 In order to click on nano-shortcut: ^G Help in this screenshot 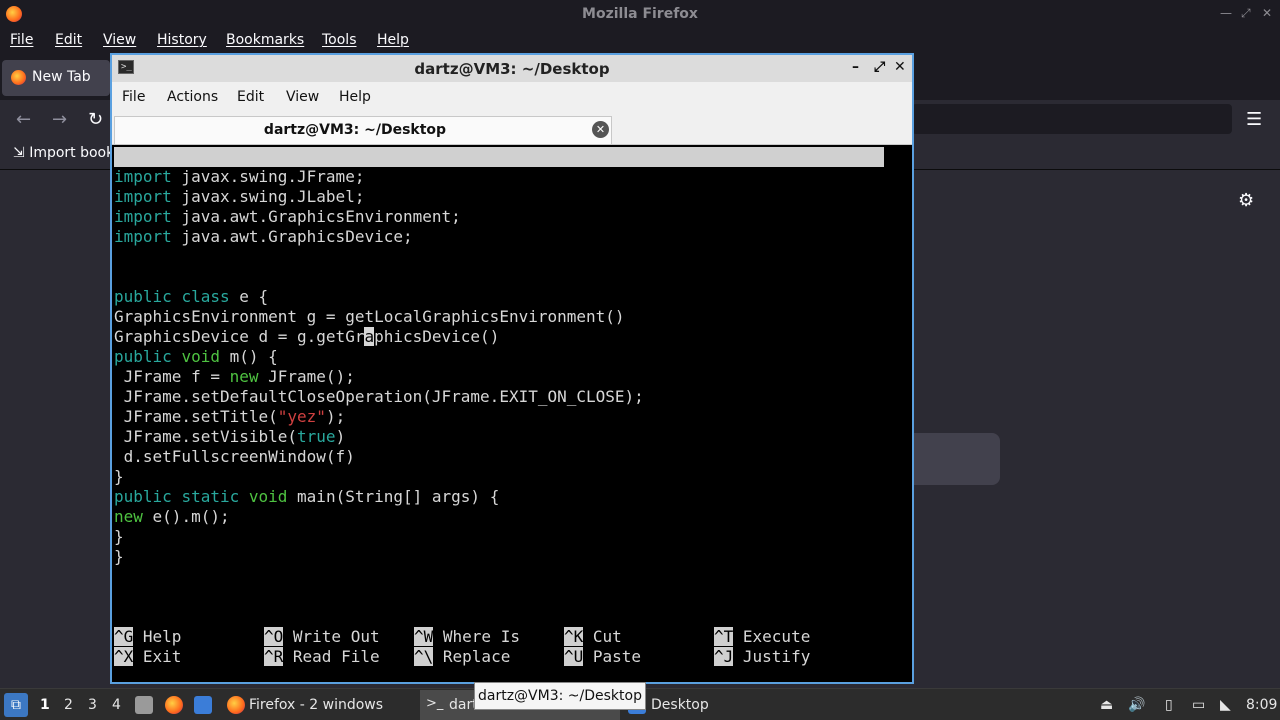, I will do `click(147, 637)`.